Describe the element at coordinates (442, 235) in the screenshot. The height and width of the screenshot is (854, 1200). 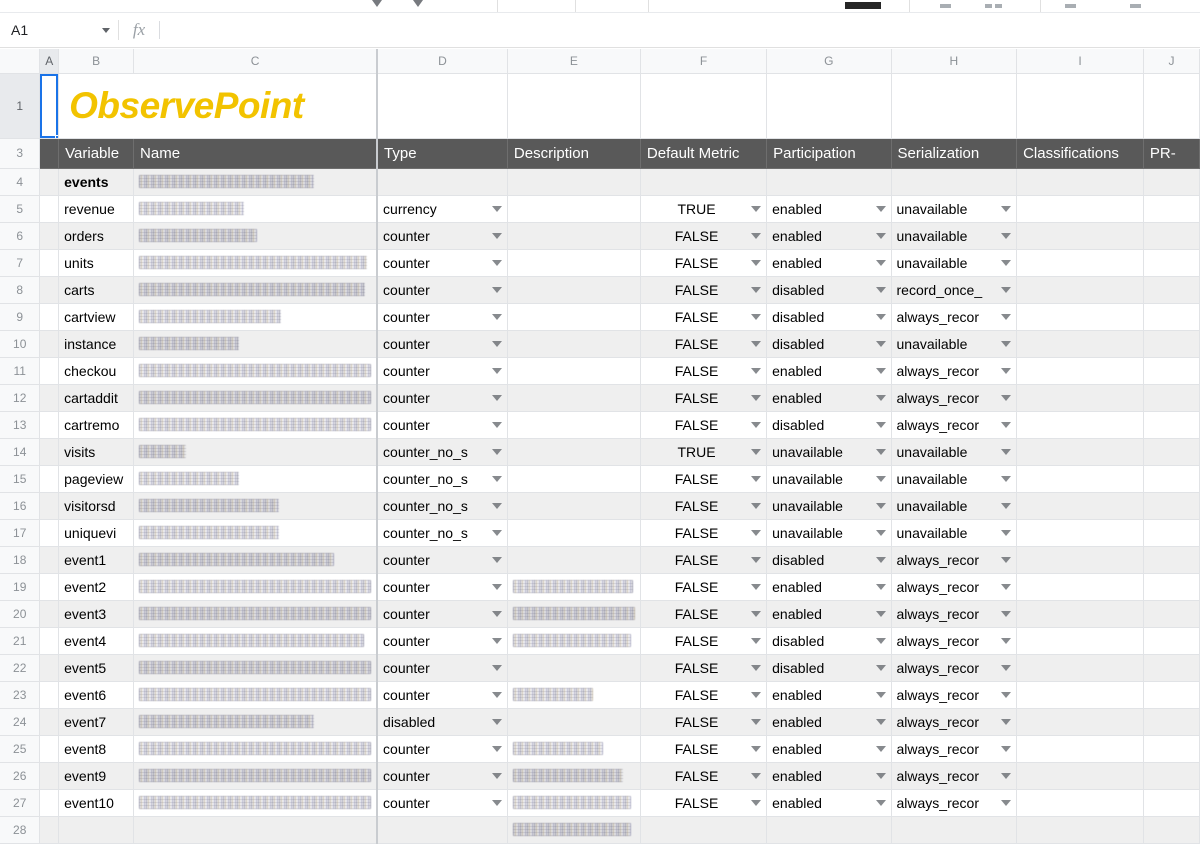
I see `cell-type-6: counter` at that location.